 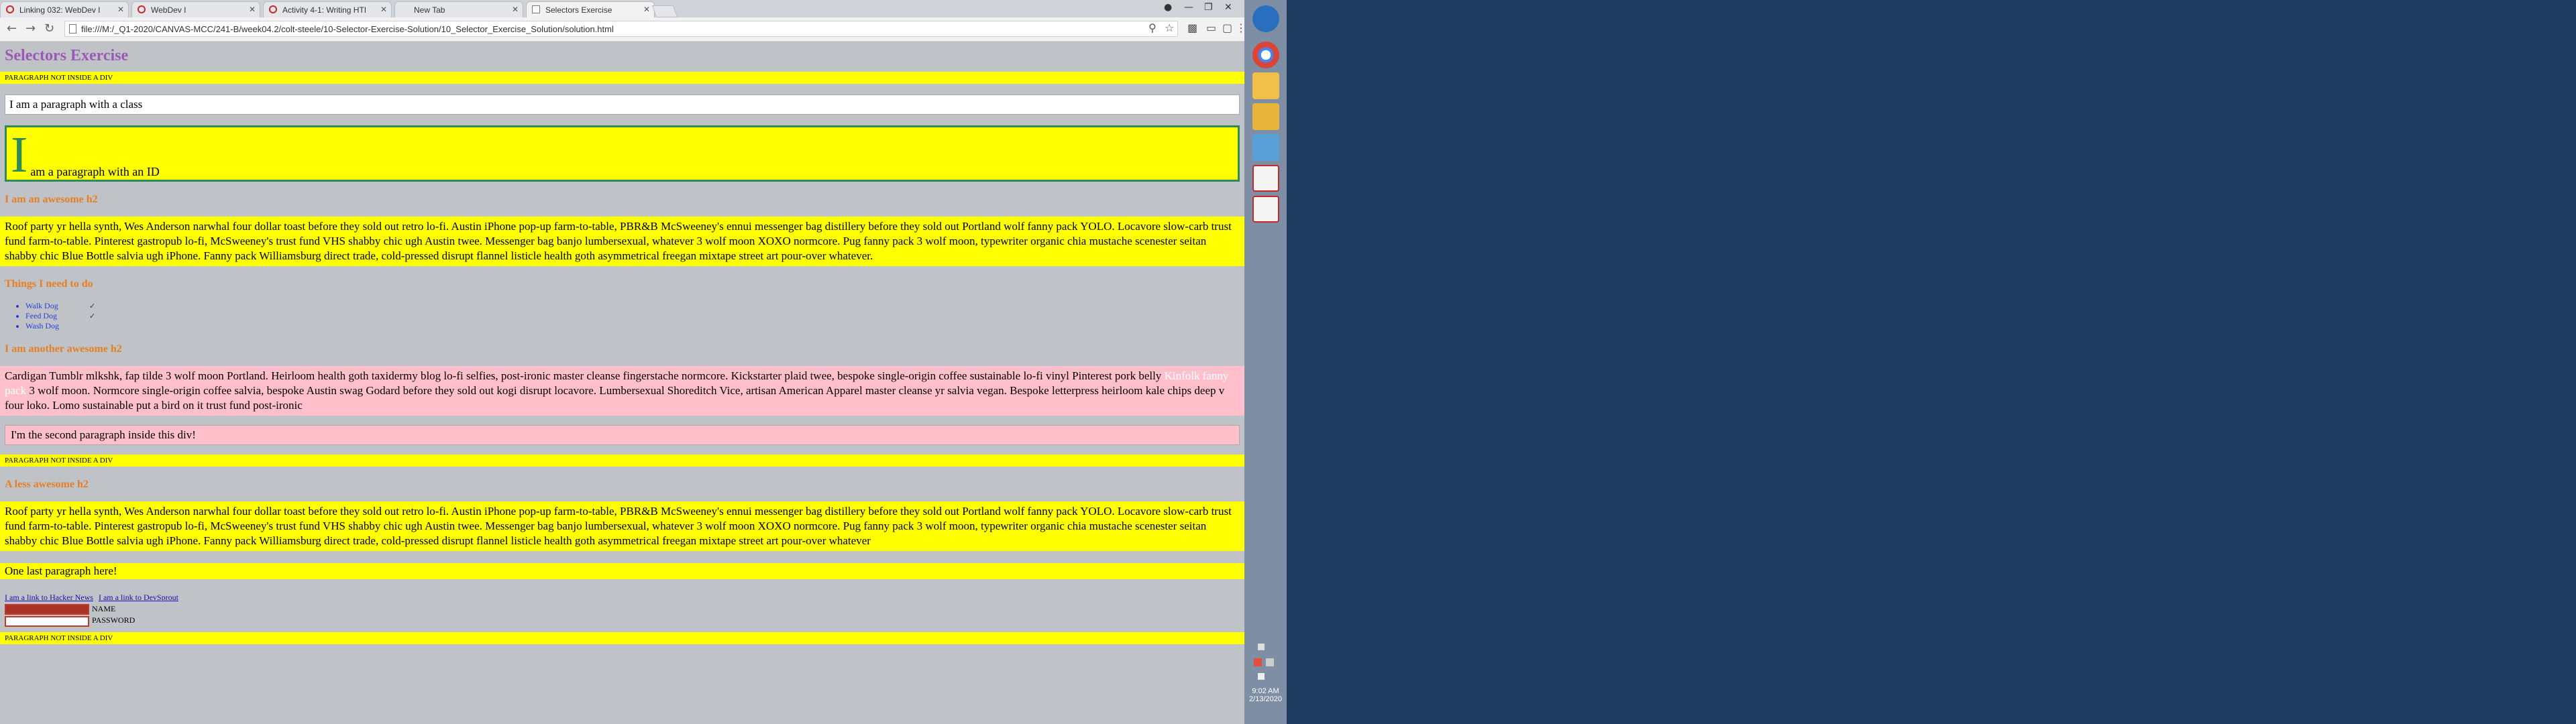 What do you see at coordinates (622, 571) in the screenshot?
I see `last-paragraph: One last paragraph here!` at bounding box center [622, 571].